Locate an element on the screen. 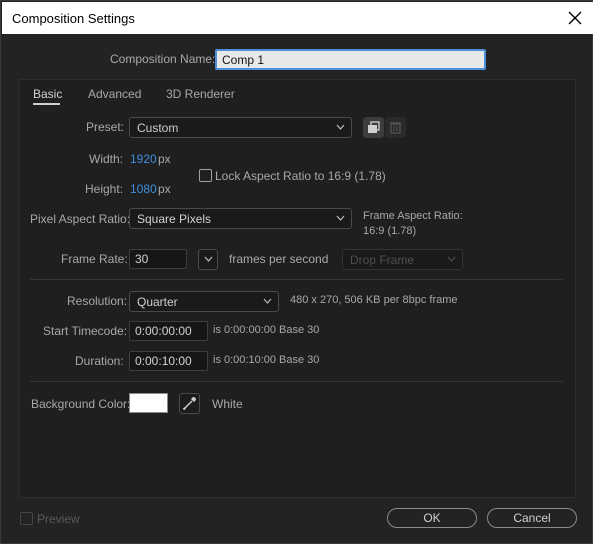  frame-aspect-label: Frame Aspect Ratio: is located at coordinates (413, 216).